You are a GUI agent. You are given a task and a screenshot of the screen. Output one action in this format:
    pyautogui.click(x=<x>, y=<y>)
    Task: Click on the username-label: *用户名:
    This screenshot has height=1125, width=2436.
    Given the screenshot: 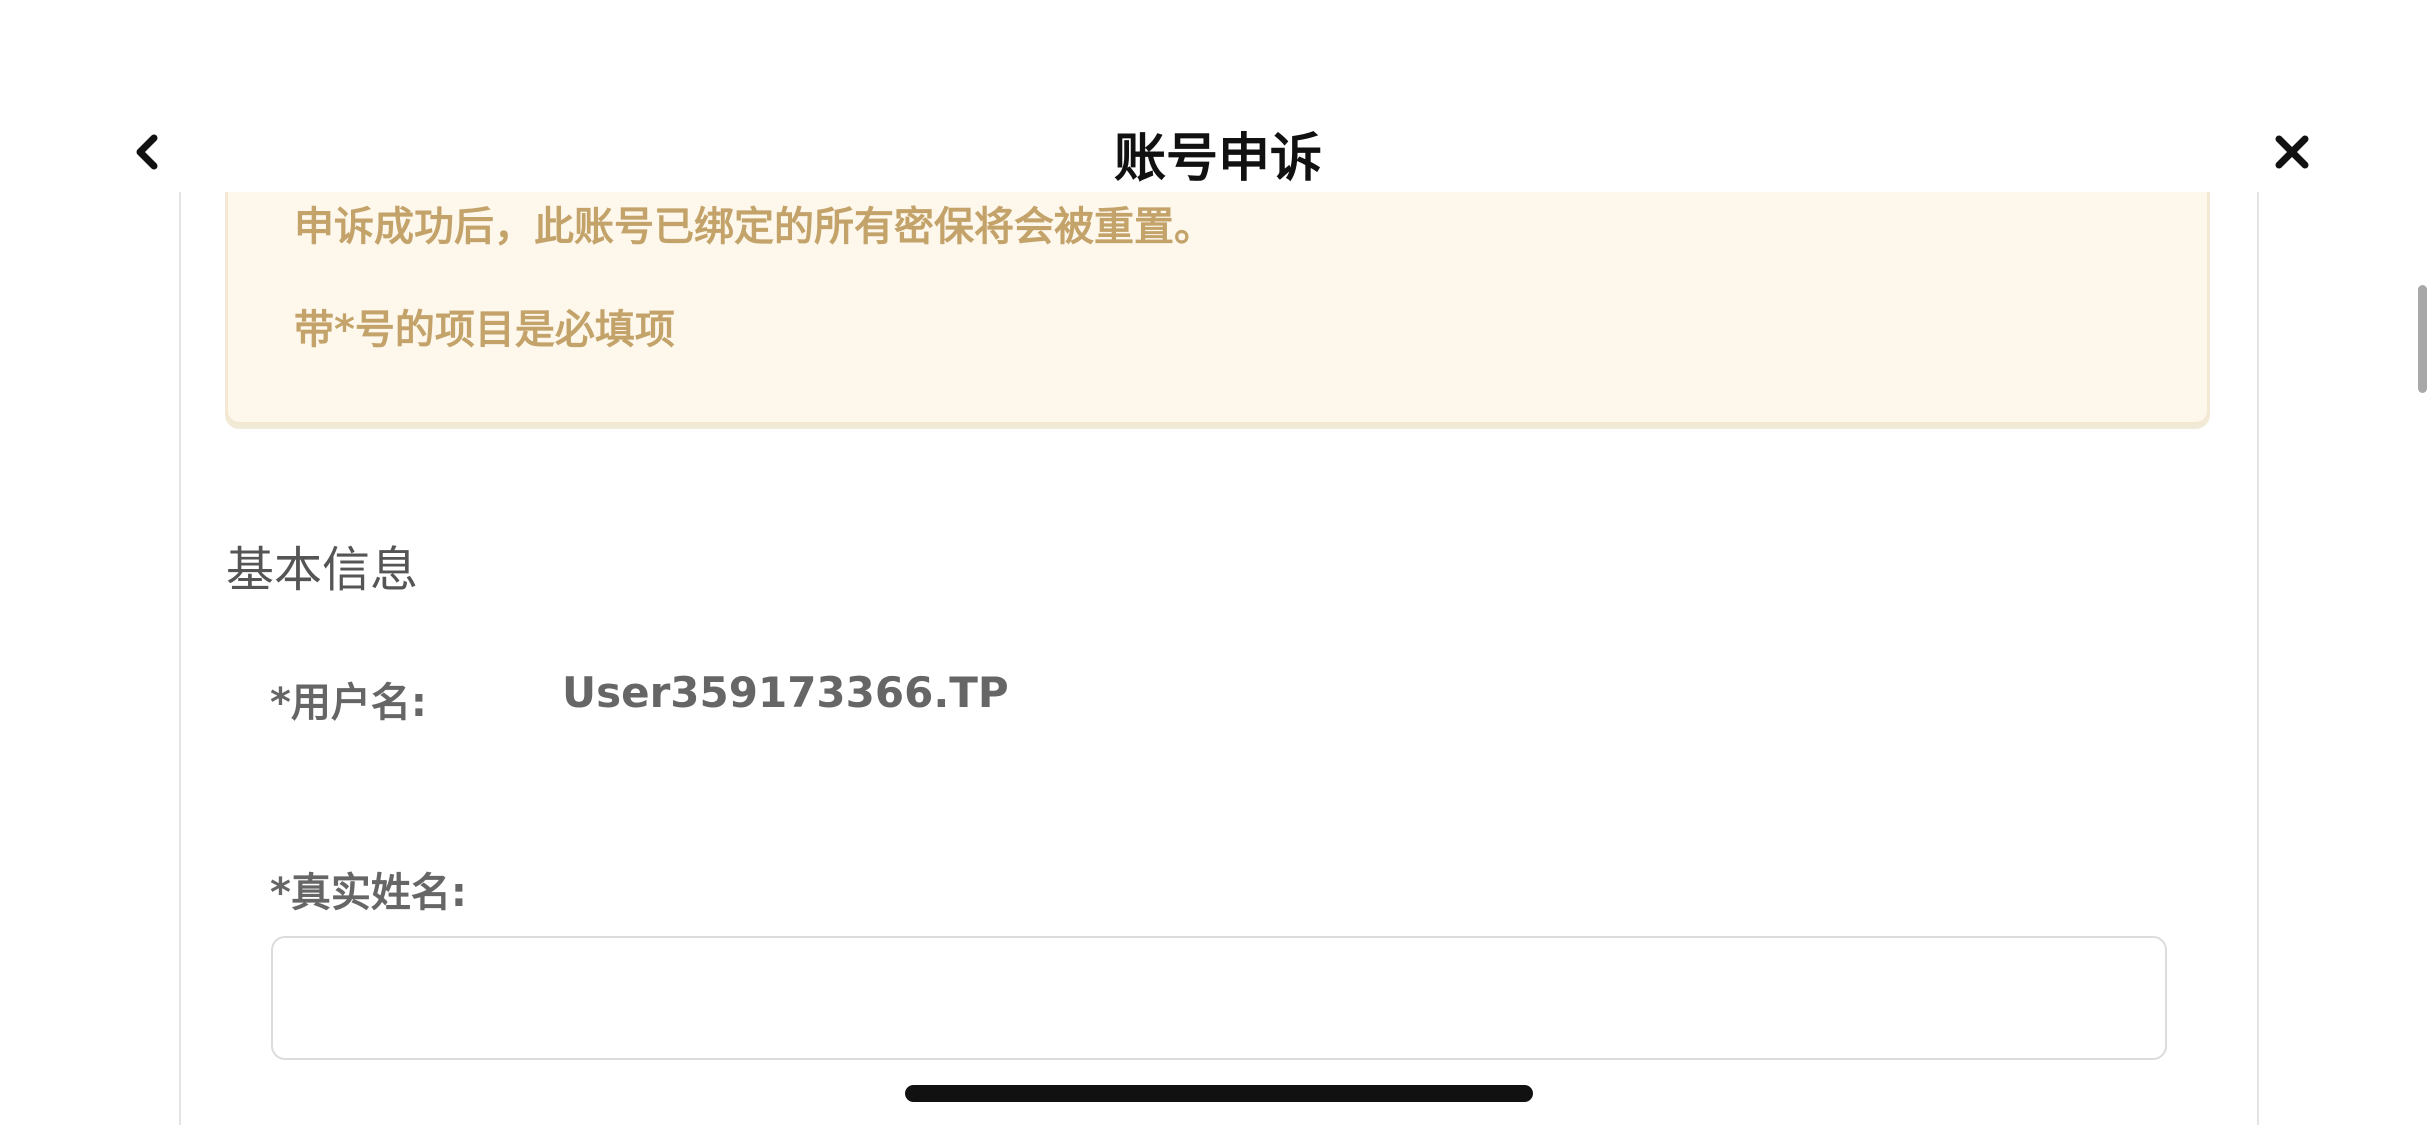 What is the action you would take?
    pyautogui.click(x=348, y=703)
    